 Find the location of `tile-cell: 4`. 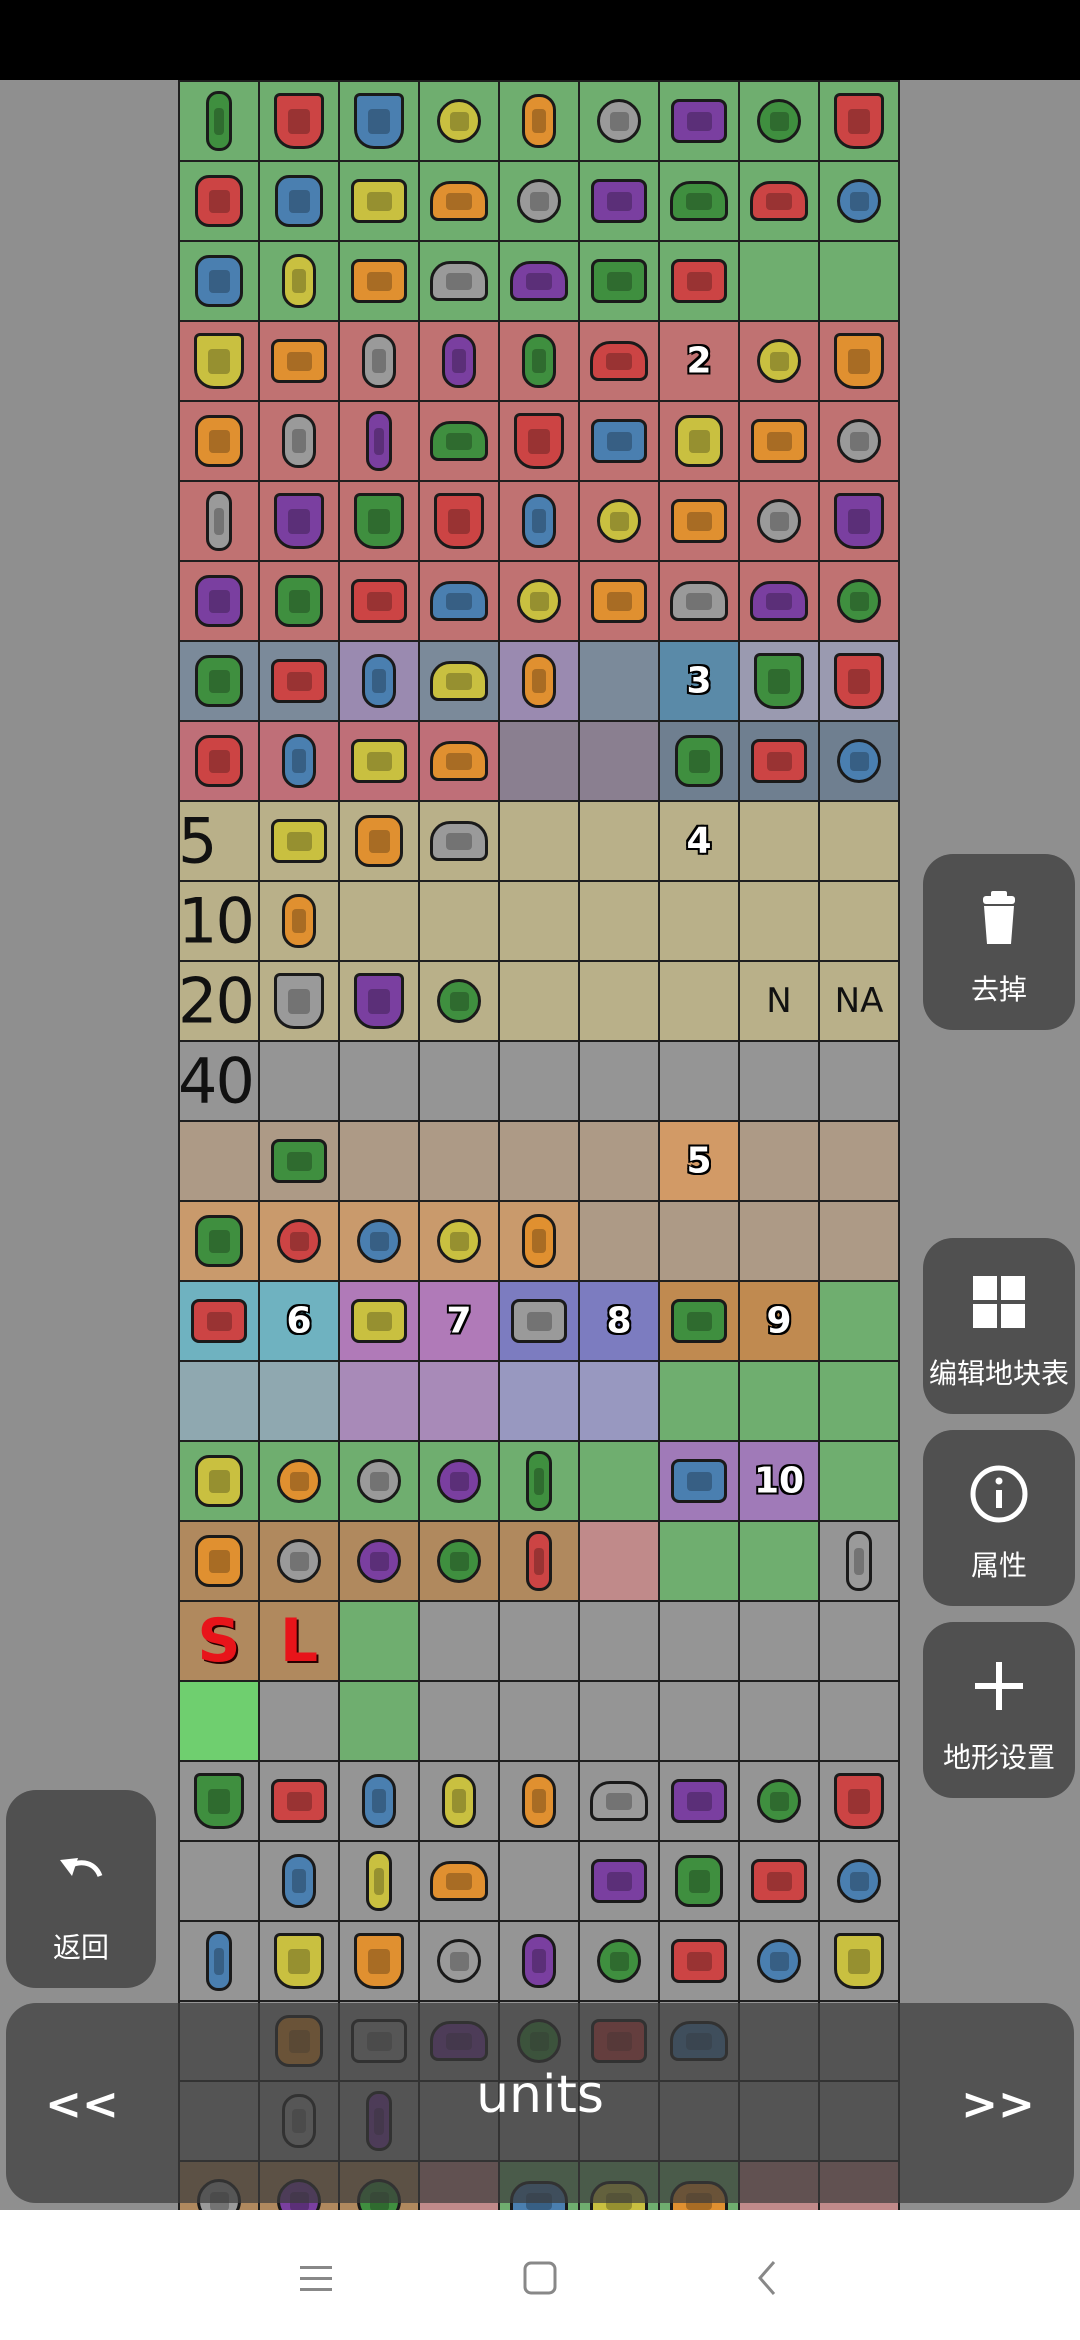

tile-cell: 4 is located at coordinates (699, 841).